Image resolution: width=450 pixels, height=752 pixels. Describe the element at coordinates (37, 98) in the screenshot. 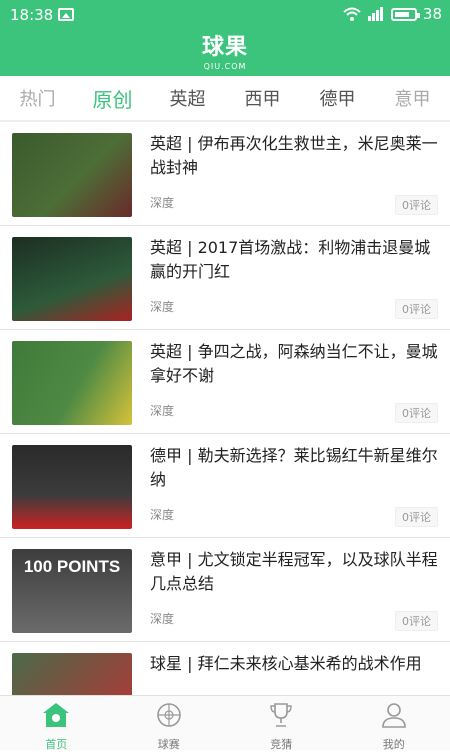

I see `tab-hot: 热门` at that location.